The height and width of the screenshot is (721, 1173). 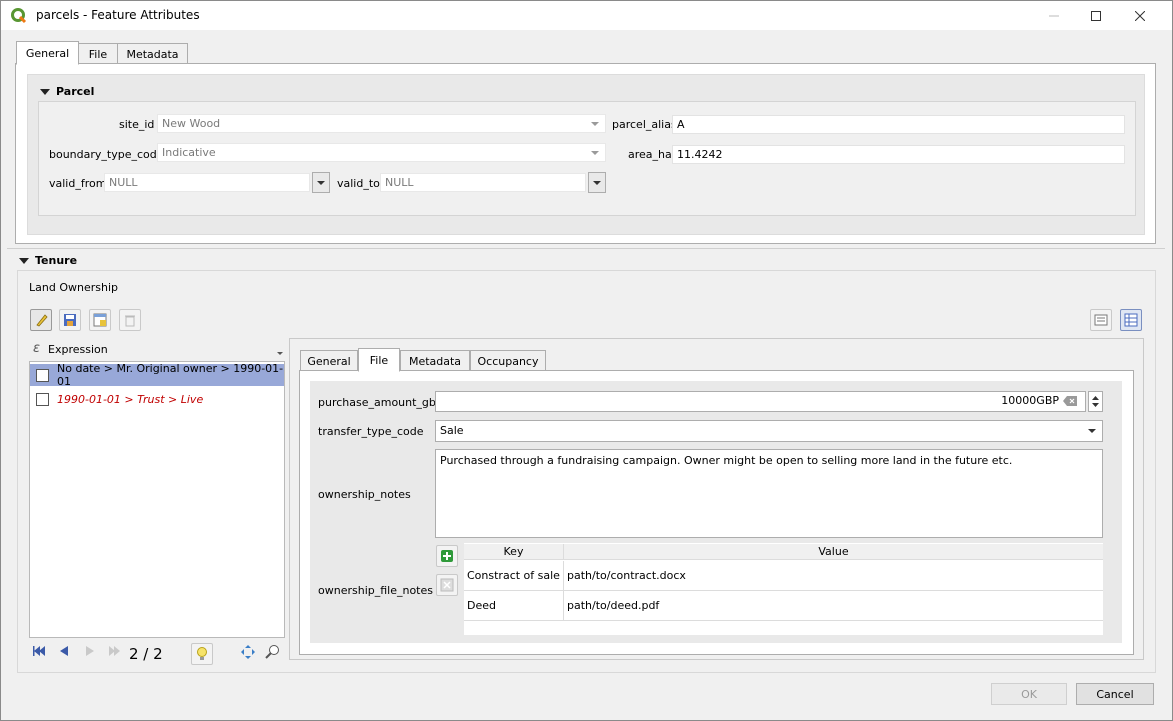 What do you see at coordinates (19, 16) in the screenshot?
I see `qgis-logo-icon` at bounding box center [19, 16].